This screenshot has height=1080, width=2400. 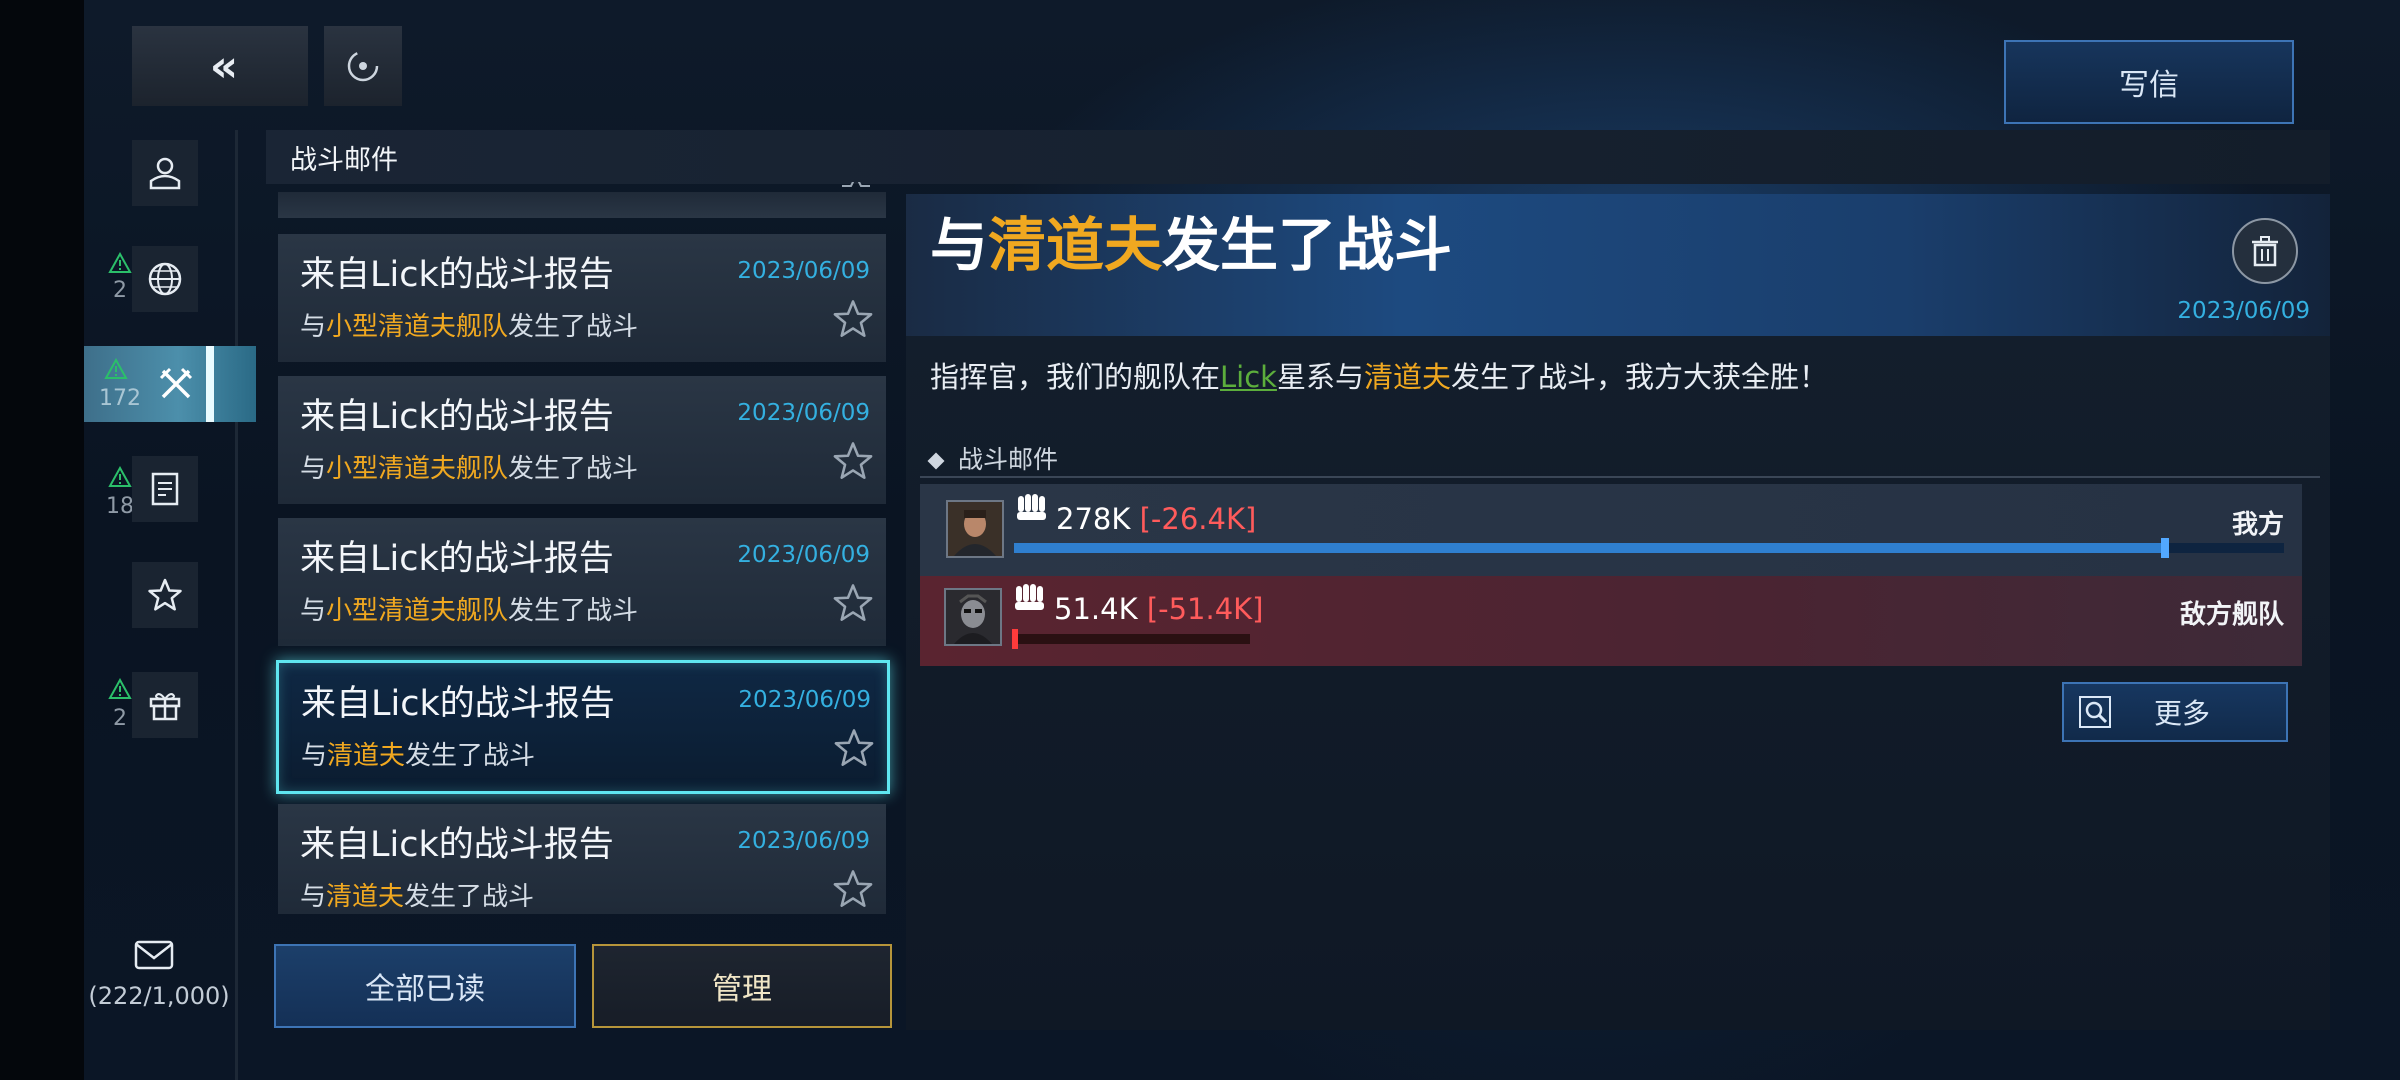 What do you see at coordinates (344, 160) in the screenshot?
I see `page-title: 战斗邮件` at bounding box center [344, 160].